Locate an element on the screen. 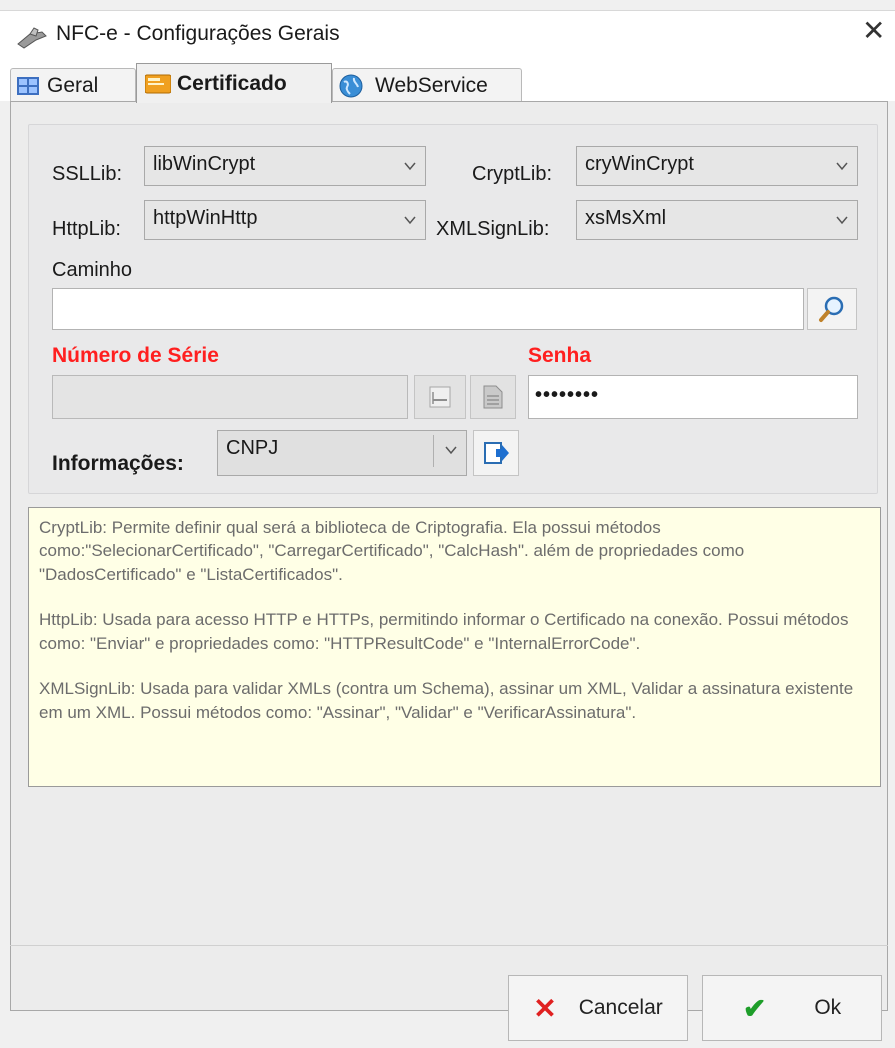  xmlsignlib-value: xsMsXml is located at coordinates (626, 218).